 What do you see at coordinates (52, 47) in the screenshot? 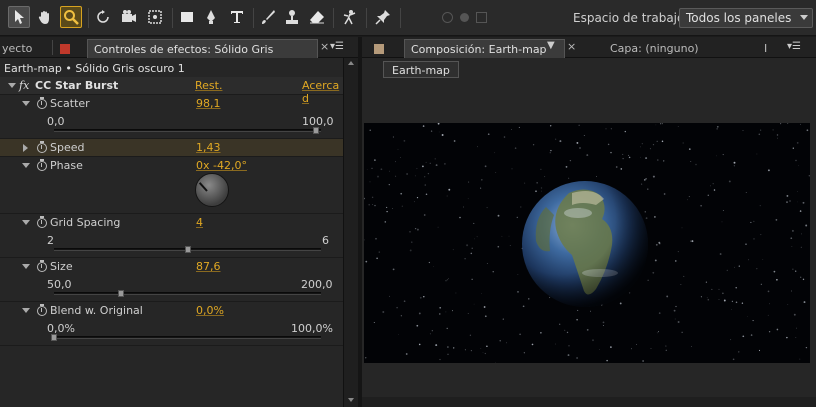
I see `tab-separator` at bounding box center [52, 47].